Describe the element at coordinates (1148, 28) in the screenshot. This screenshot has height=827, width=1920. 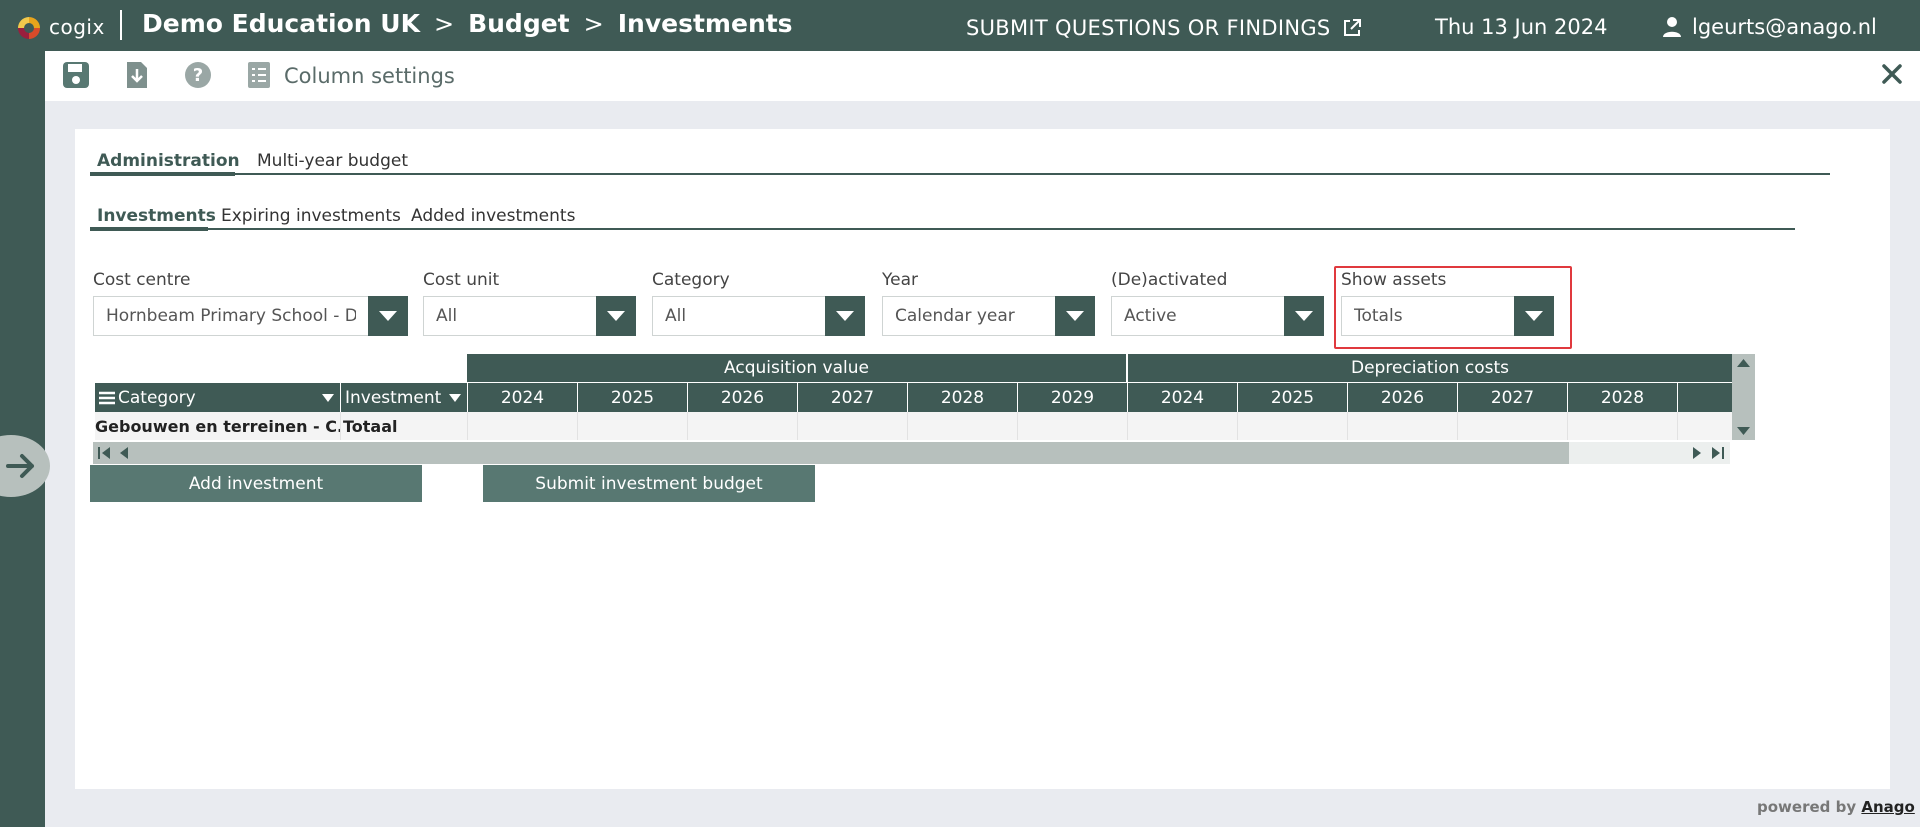
I see `submit-questions-label: SUBMIT QUESTIONS OR FINDINGS` at that location.